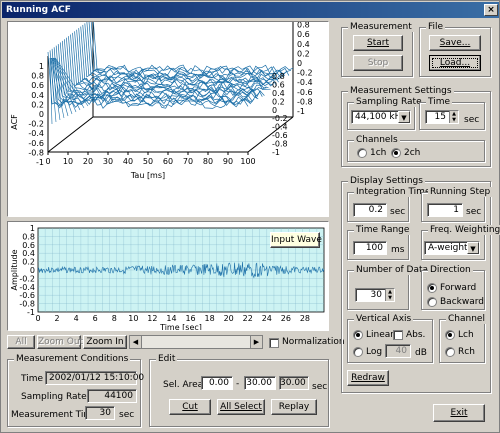 This screenshot has width=500, height=433. Describe the element at coordinates (60, 342) in the screenshot. I see `zoom-out-button: Zoom Out` at that location.